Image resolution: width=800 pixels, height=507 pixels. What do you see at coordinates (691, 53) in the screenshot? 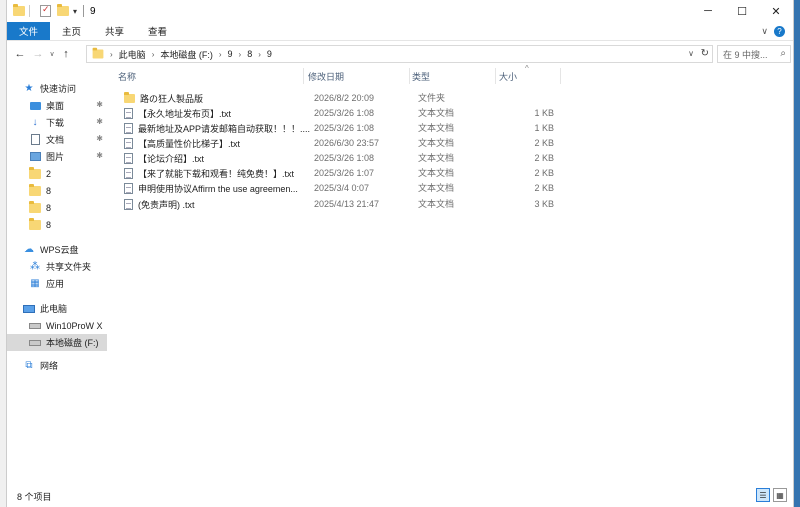
I see `address-dropdown-icon: ∨` at bounding box center [691, 53].